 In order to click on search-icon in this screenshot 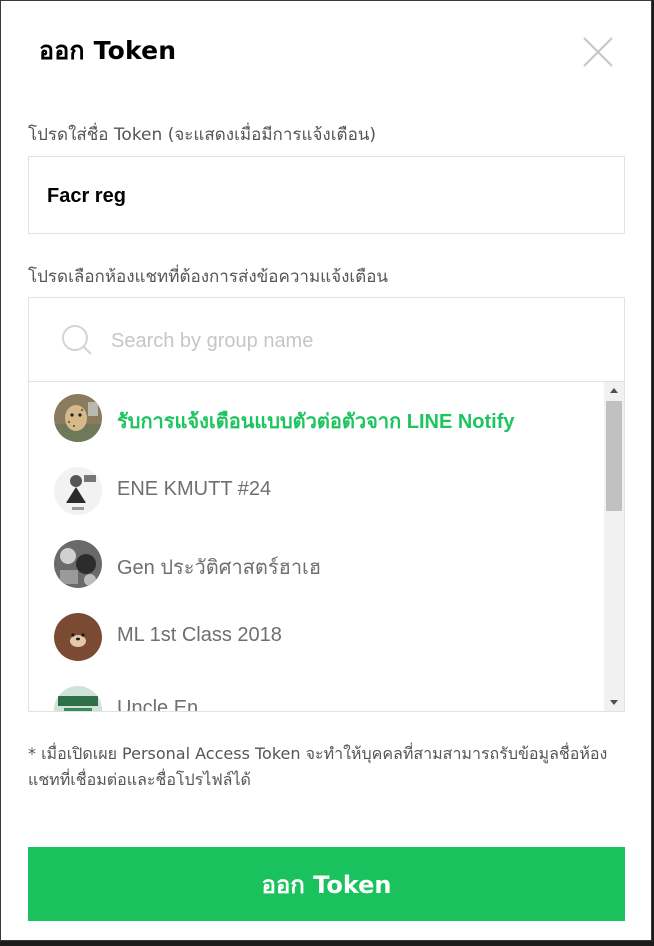, I will do `click(77, 340)`.